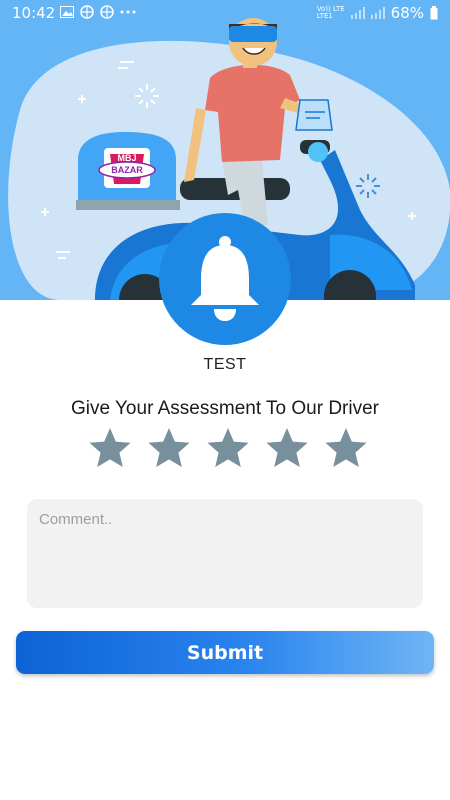 The image size is (450, 800). Describe the element at coordinates (98, 12) in the screenshot. I see `status-notification-icons` at that location.